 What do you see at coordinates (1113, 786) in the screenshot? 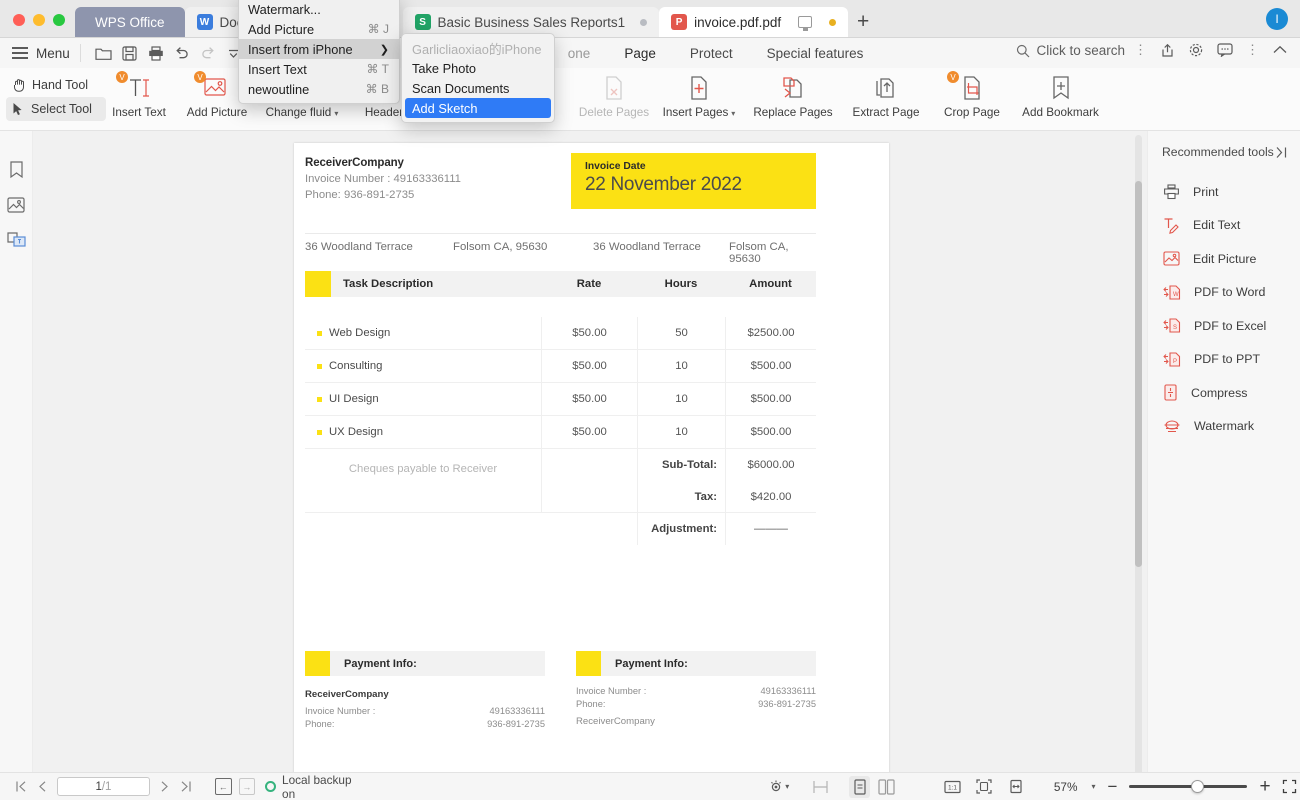
I see `zoom-out-button: −` at bounding box center [1113, 786].